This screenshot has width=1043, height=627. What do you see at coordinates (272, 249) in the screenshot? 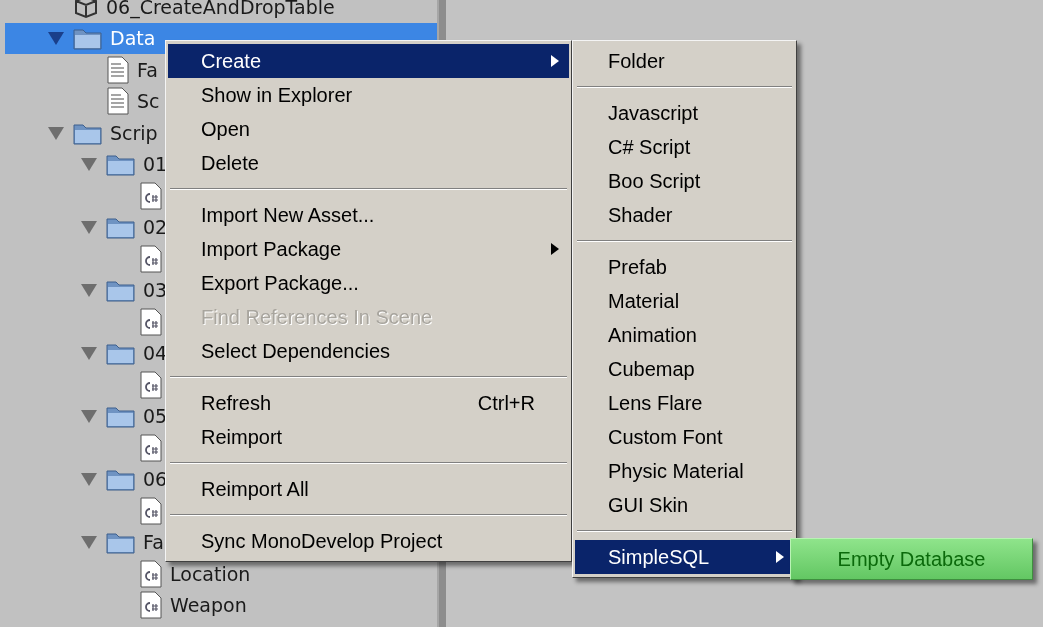
I see `menu-item-label: Import Package` at bounding box center [272, 249].